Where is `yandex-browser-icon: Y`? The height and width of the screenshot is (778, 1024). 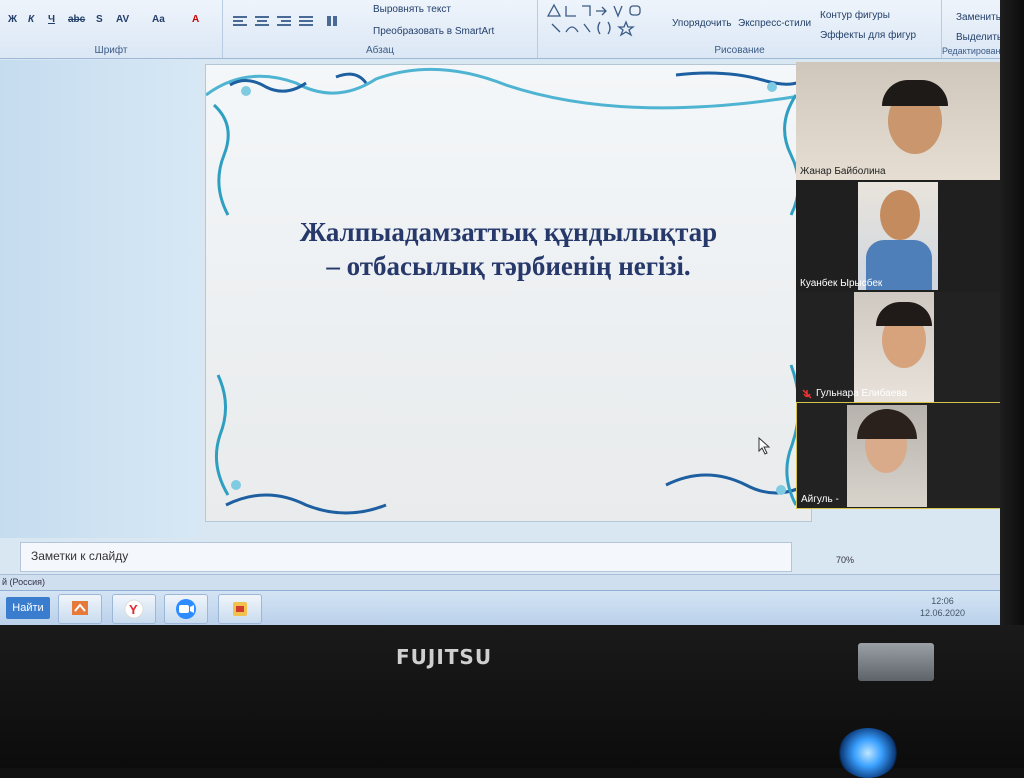 yandex-browser-icon: Y is located at coordinates (134, 609).